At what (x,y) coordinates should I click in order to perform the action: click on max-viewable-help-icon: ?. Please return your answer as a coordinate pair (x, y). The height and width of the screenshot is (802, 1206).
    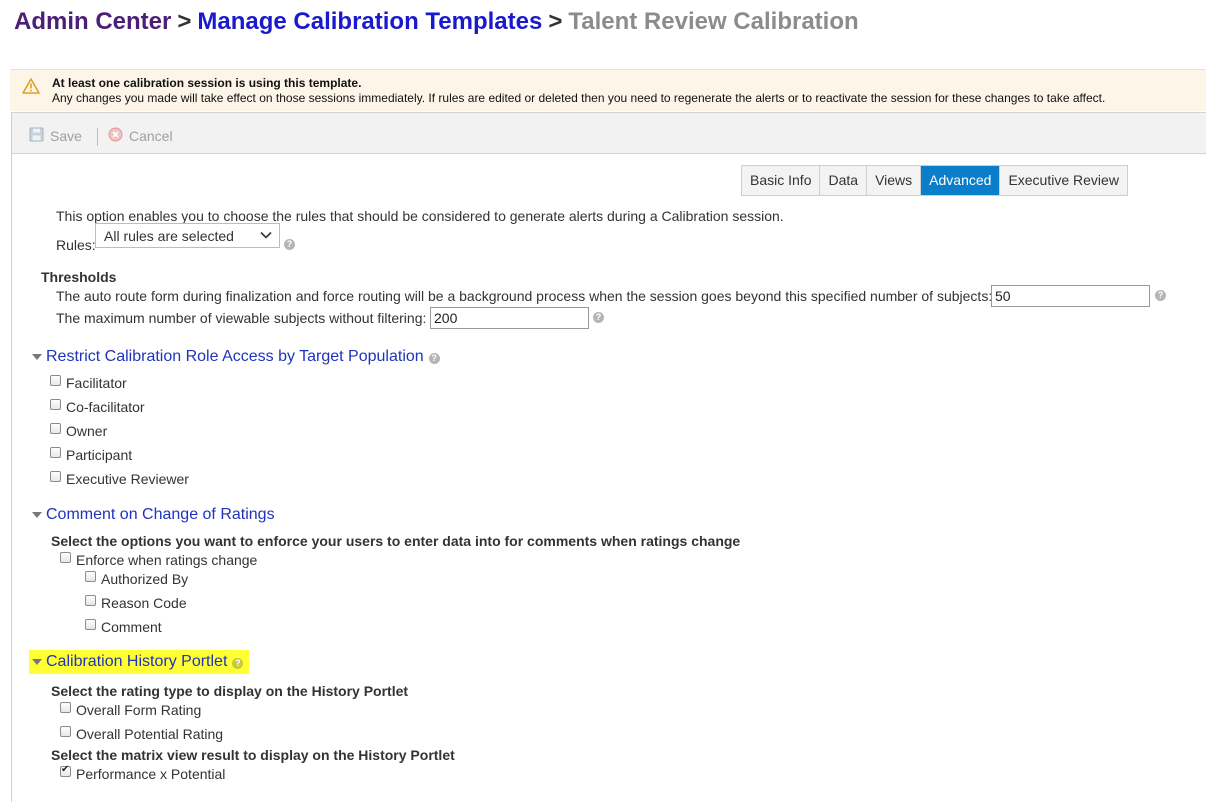
    Looking at the image, I should click on (598, 317).